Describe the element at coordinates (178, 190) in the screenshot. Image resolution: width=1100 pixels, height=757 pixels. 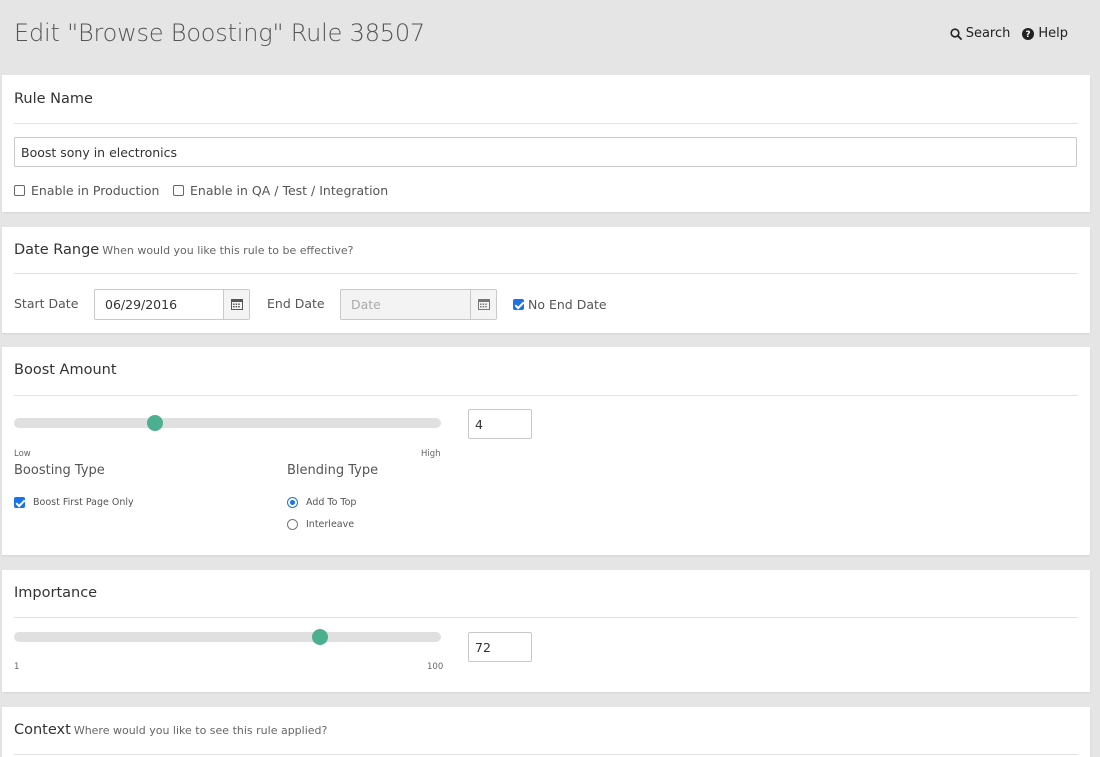
I see `enable-qa-box` at that location.